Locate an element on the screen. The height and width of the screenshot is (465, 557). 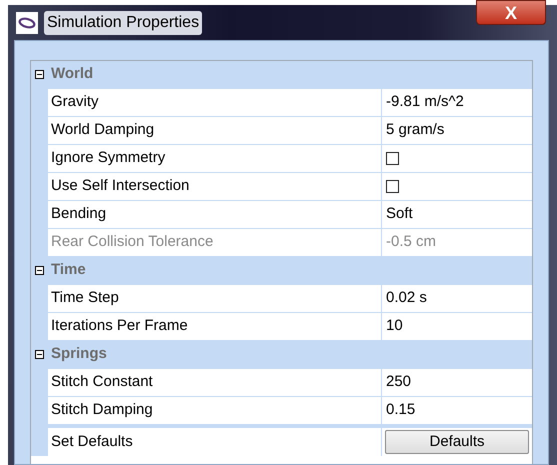
property-value: 0.15 is located at coordinates (401, 410).